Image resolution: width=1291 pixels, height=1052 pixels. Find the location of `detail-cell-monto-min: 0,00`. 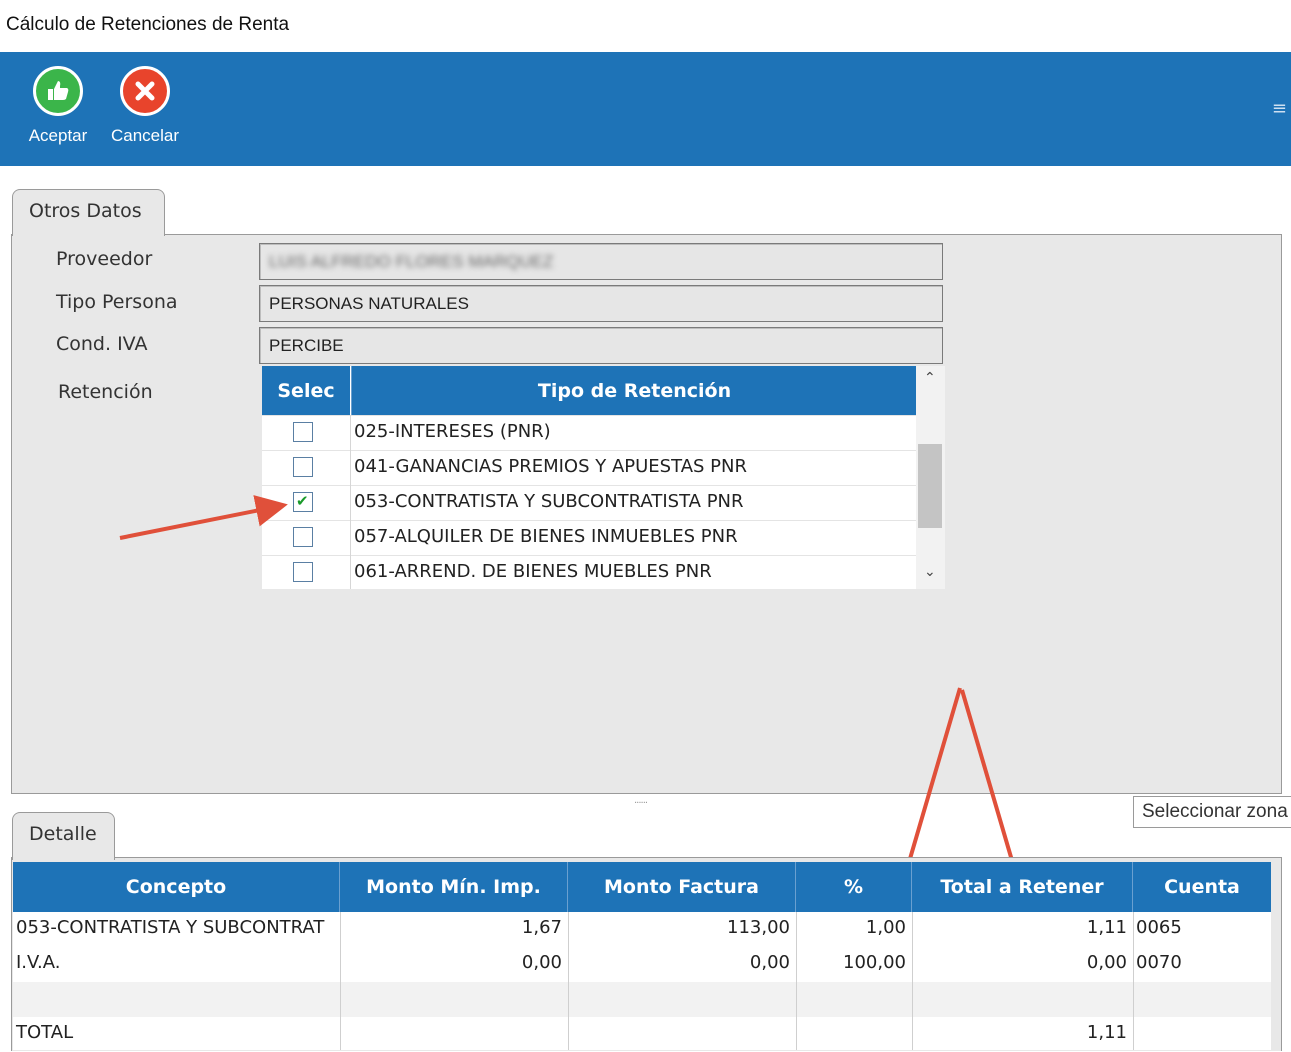

detail-cell-monto-min: 0,00 is located at coordinates (454, 964).